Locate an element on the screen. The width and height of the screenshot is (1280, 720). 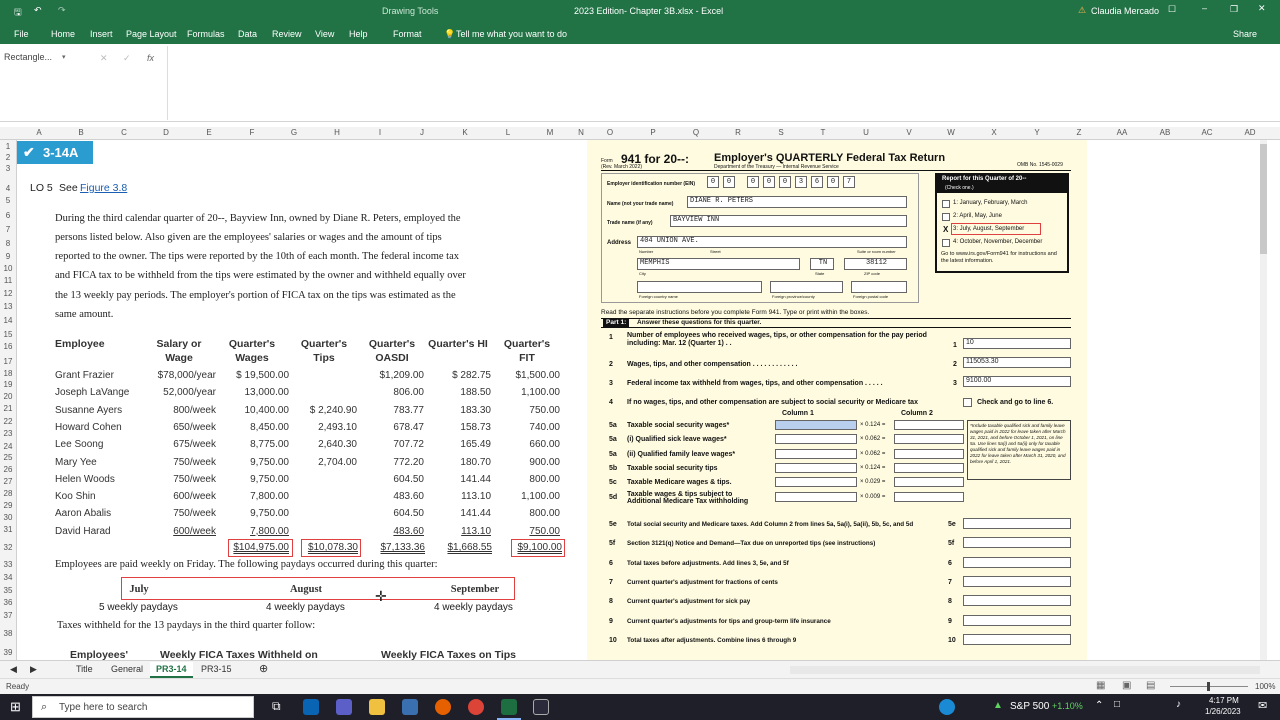
row-header: 30 is located at coordinates (8, 517).